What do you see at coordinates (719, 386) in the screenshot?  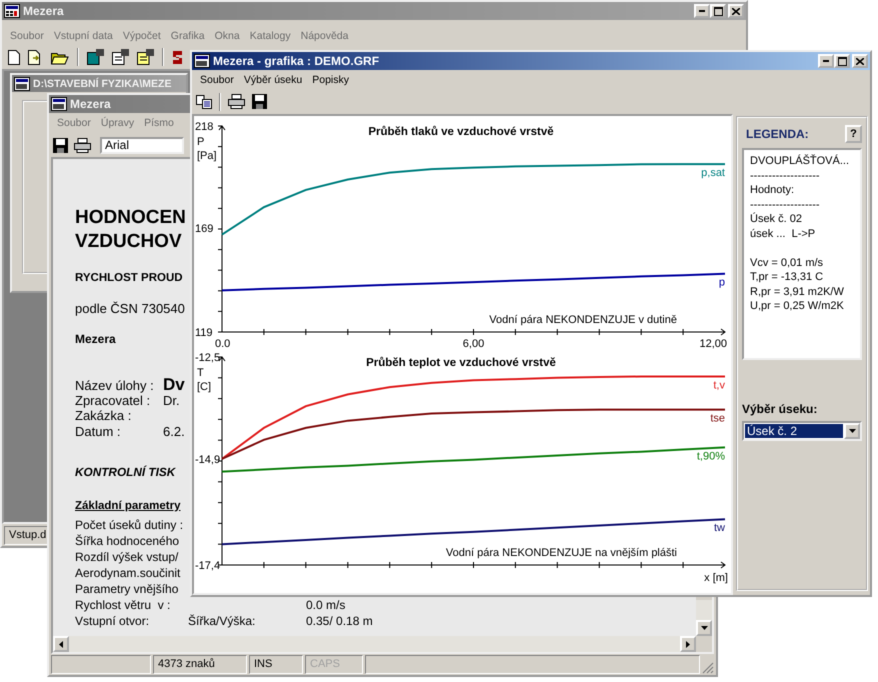 I see `series-label: t,v` at bounding box center [719, 386].